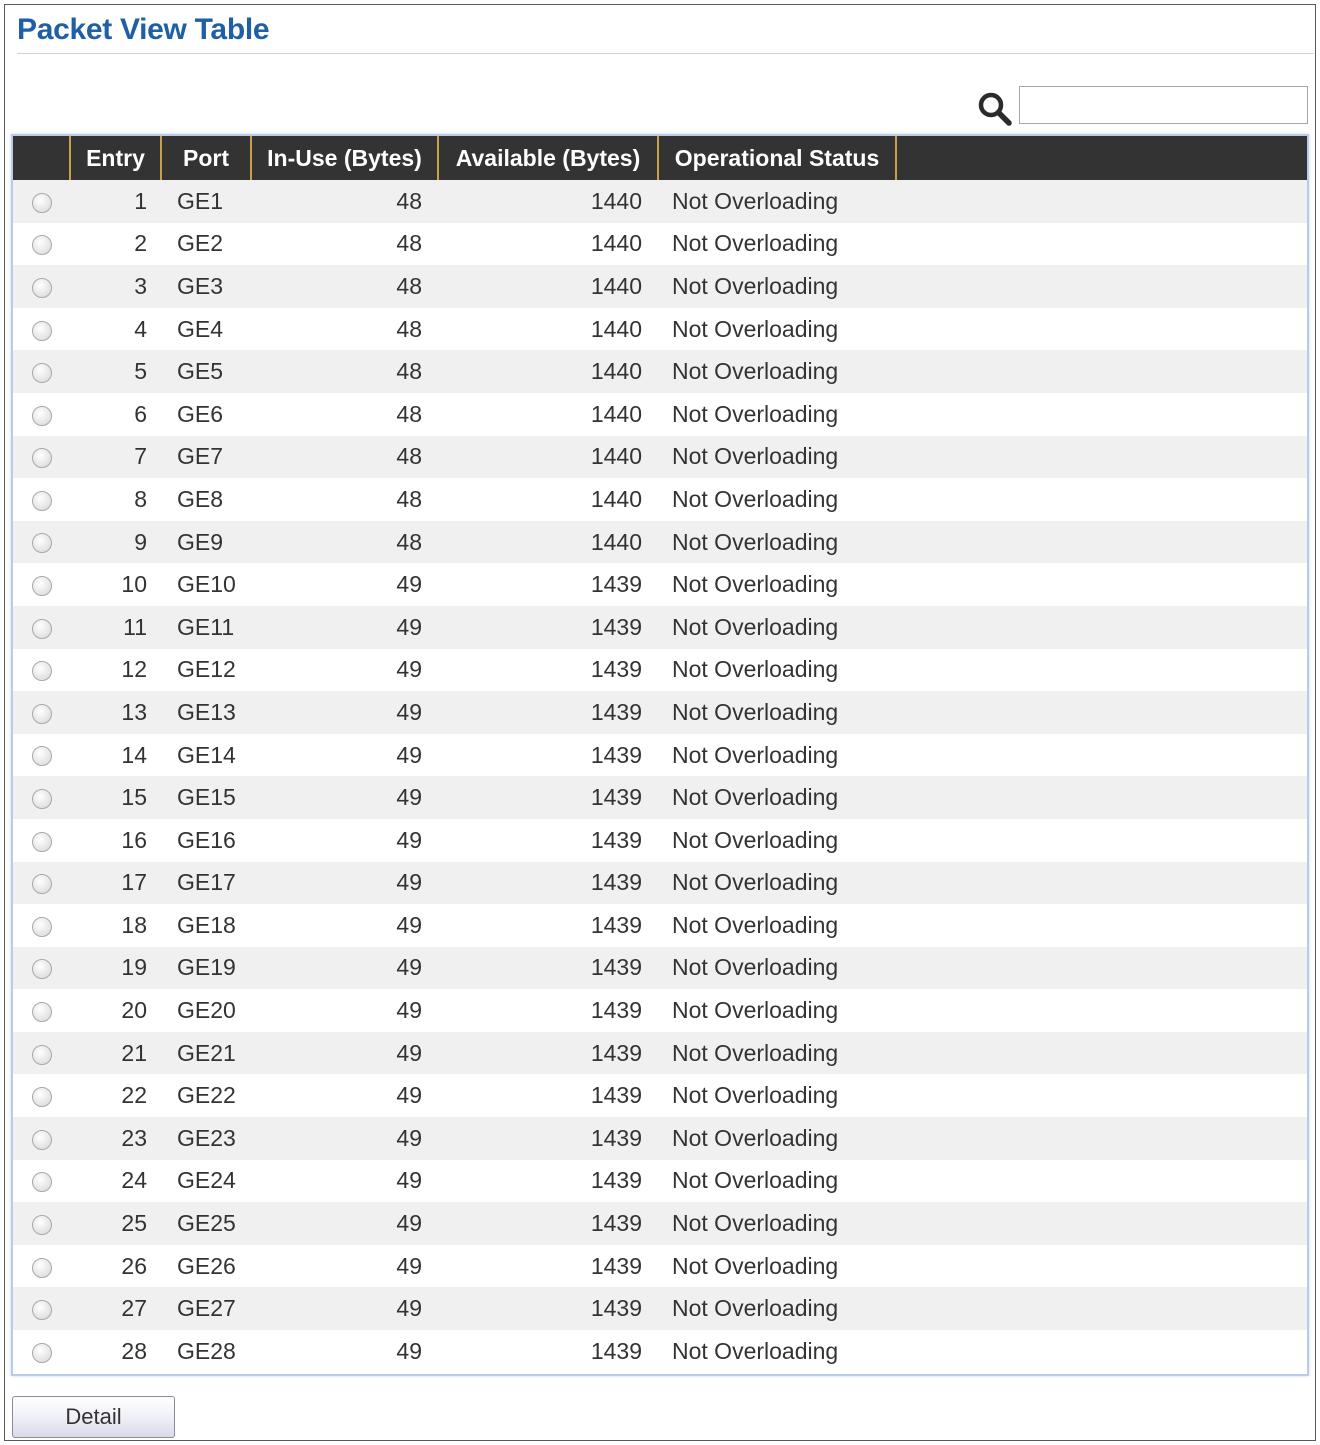 This screenshot has height=1445, width=1320. Describe the element at coordinates (660, 840) in the screenshot. I see `table-row: 16 GE16 49 1439 Not Overloading` at that location.